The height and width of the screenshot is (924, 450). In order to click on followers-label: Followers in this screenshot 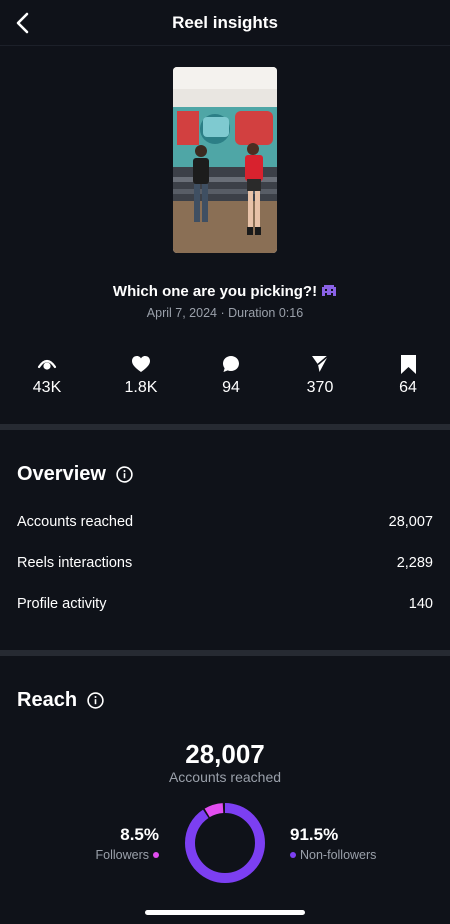, I will do `click(122, 855)`.